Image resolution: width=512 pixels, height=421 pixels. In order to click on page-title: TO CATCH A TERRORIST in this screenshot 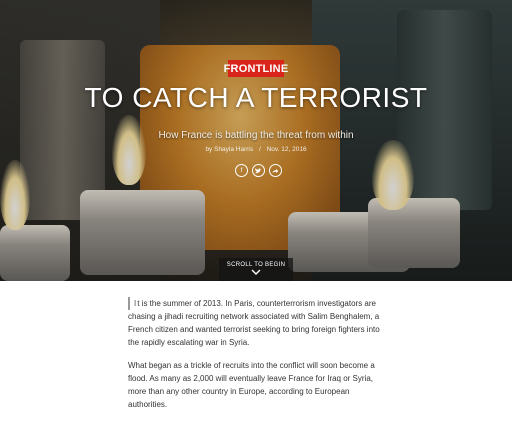, I will do `click(256, 97)`.